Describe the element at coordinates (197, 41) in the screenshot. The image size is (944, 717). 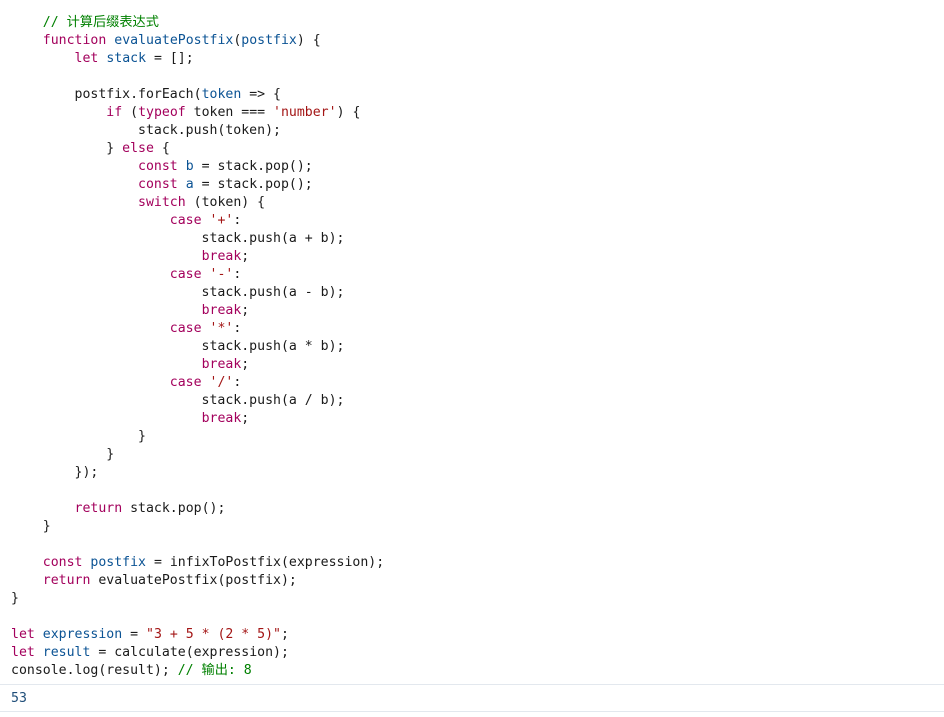
I see `code-line: function evaluatePostfix(postfix) {` at that location.